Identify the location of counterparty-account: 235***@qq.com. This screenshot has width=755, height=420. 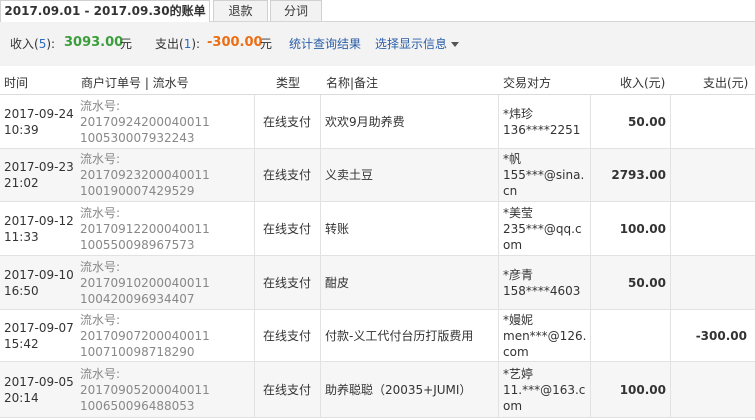
(542, 236).